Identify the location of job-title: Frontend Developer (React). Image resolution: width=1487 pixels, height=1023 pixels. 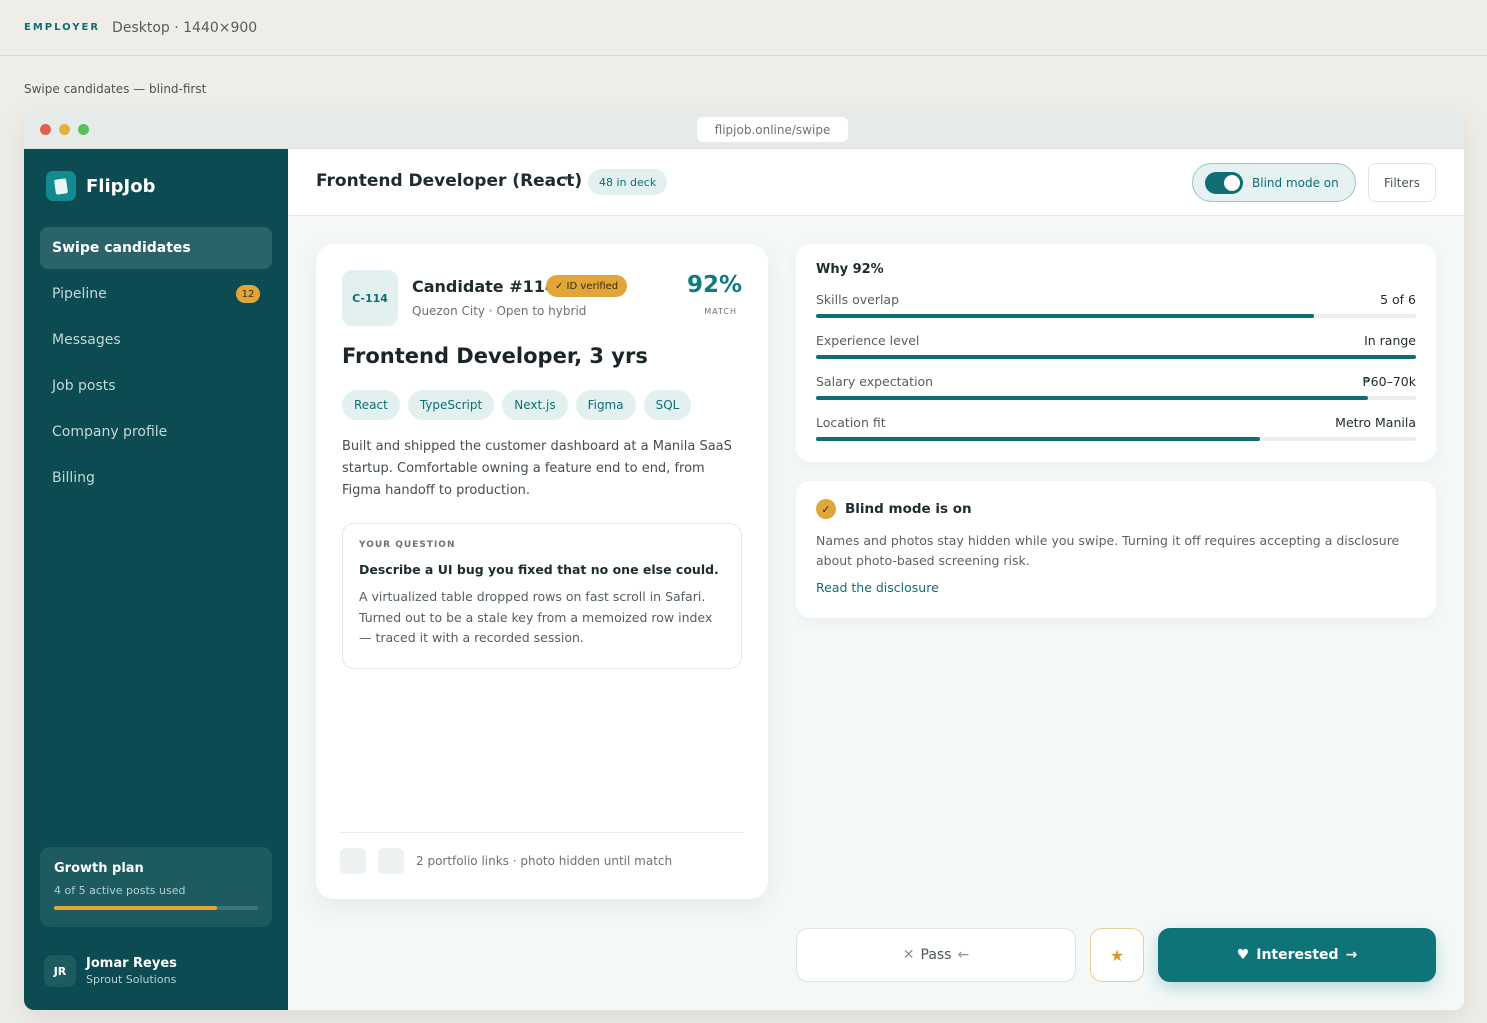
(449, 181).